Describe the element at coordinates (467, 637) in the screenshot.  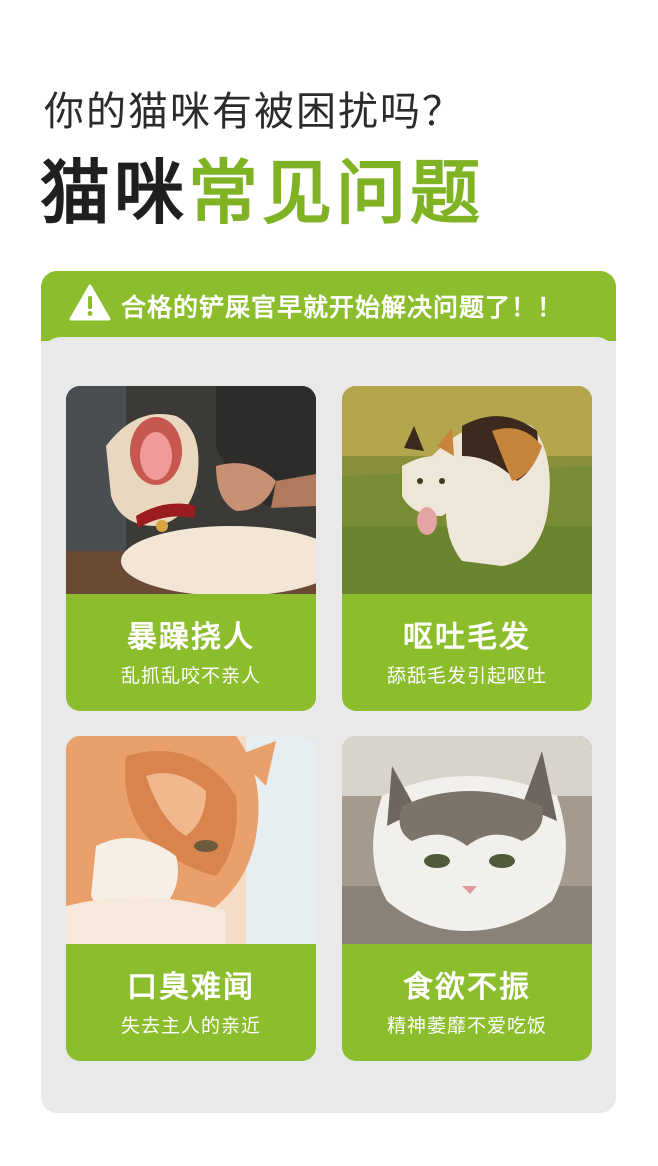
I see `card-title: 呕吐毛发` at that location.